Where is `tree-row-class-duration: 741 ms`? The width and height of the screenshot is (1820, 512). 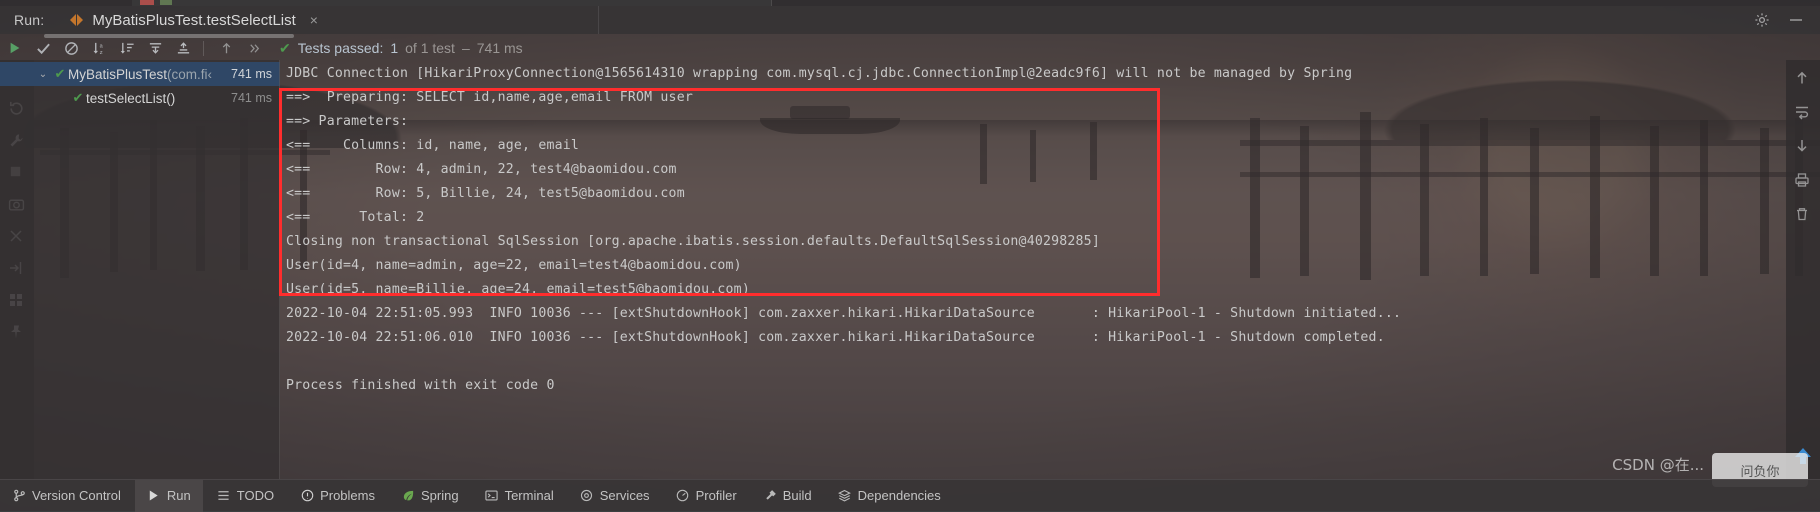
tree-row-class-duration: 741 ms is located at coordinates (251, 74).